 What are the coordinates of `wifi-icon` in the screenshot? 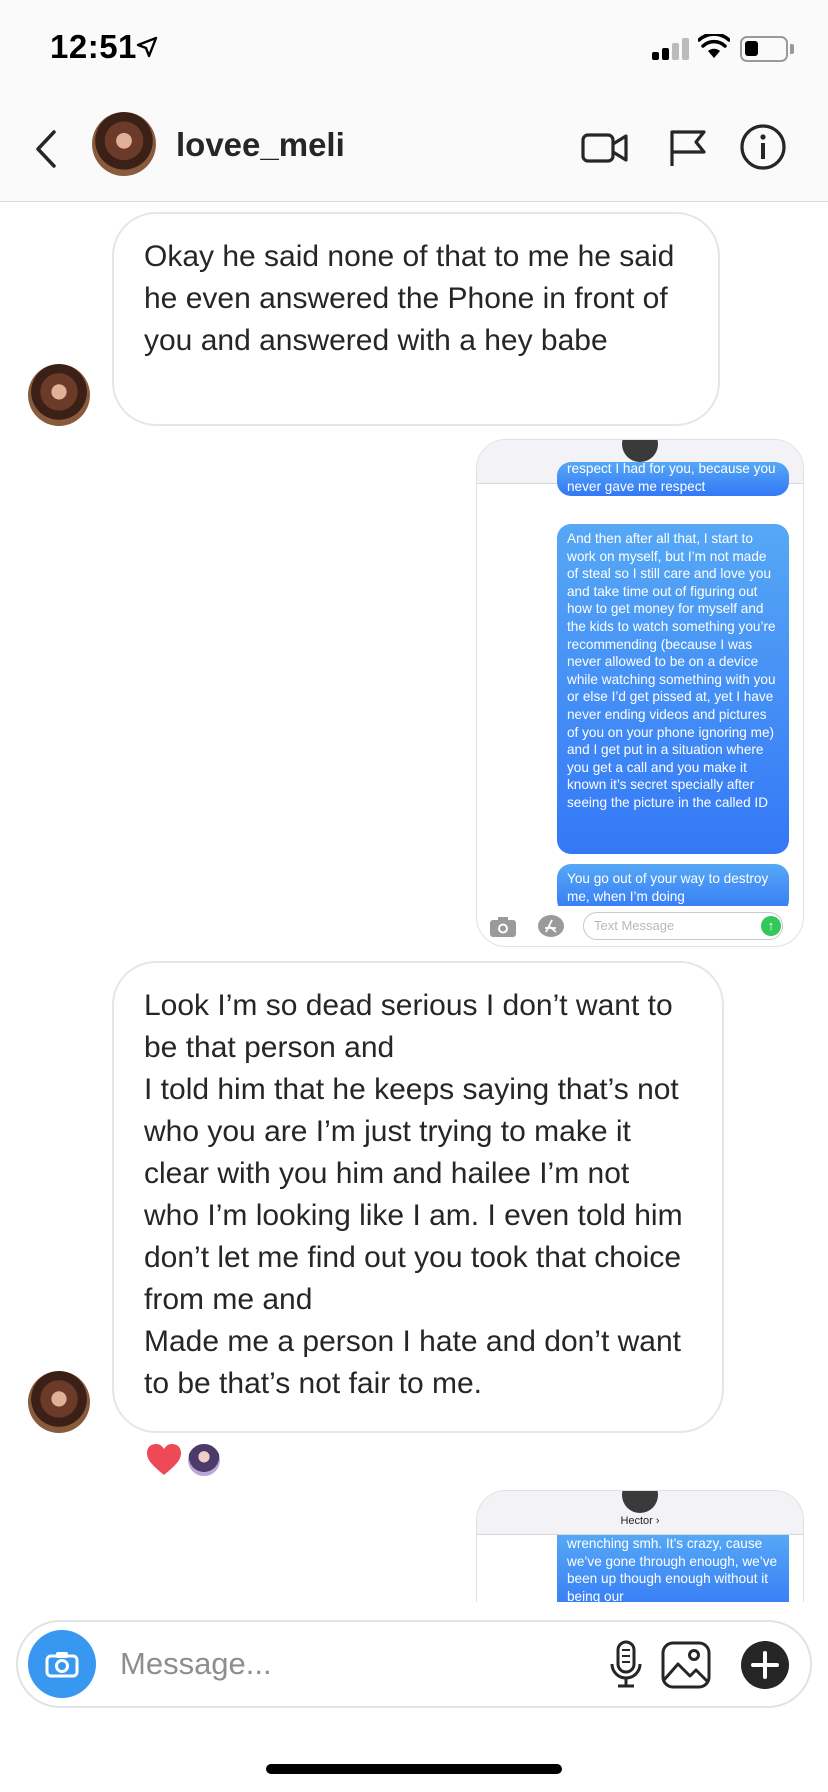 It's located at (714, 46).